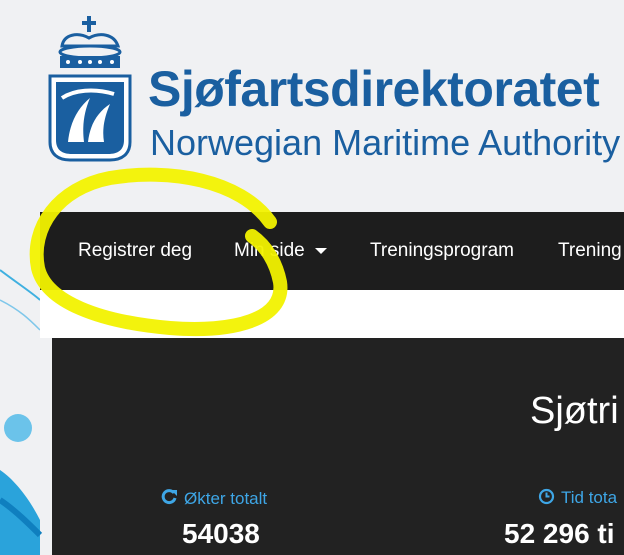  Describe the element at coordinates (374, 89) in the screenshot. I see `brand-name: Sjøfartsdirektoratet` at that location.